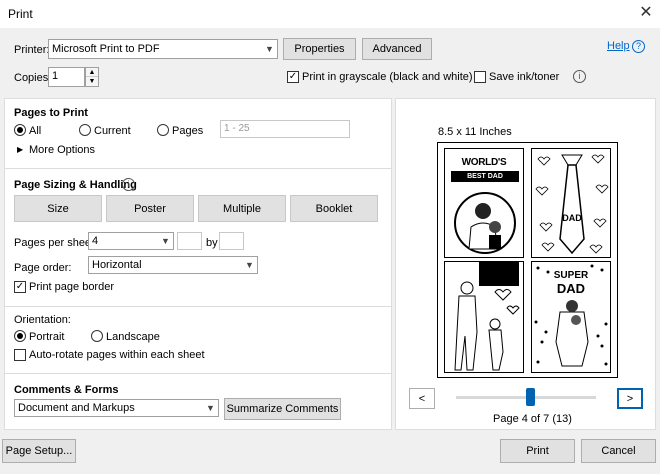 This screenshot has width=660, height=474. What do you see at coordinates (150, 208) in the screenshot?
I see `tab-poster: Poster` at bounding box center [150, 208].